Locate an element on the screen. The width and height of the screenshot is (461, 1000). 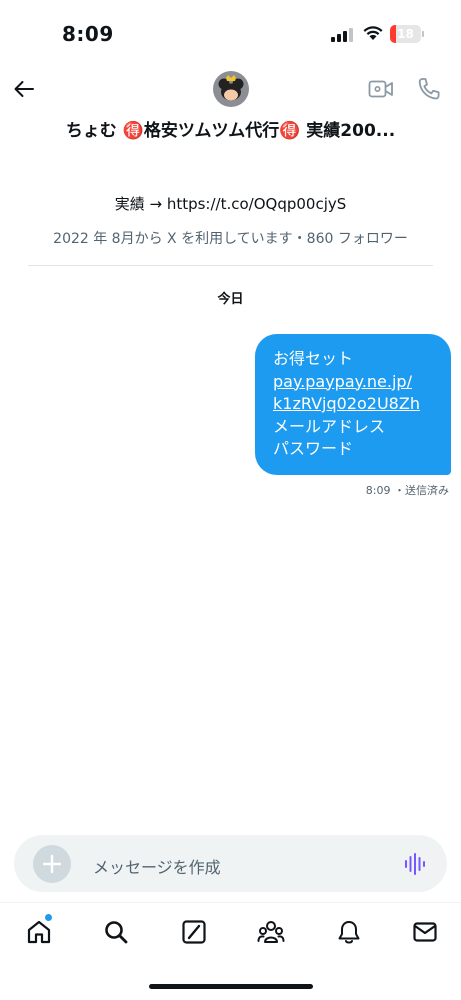
tab-search is located at coordinates (116, 932).